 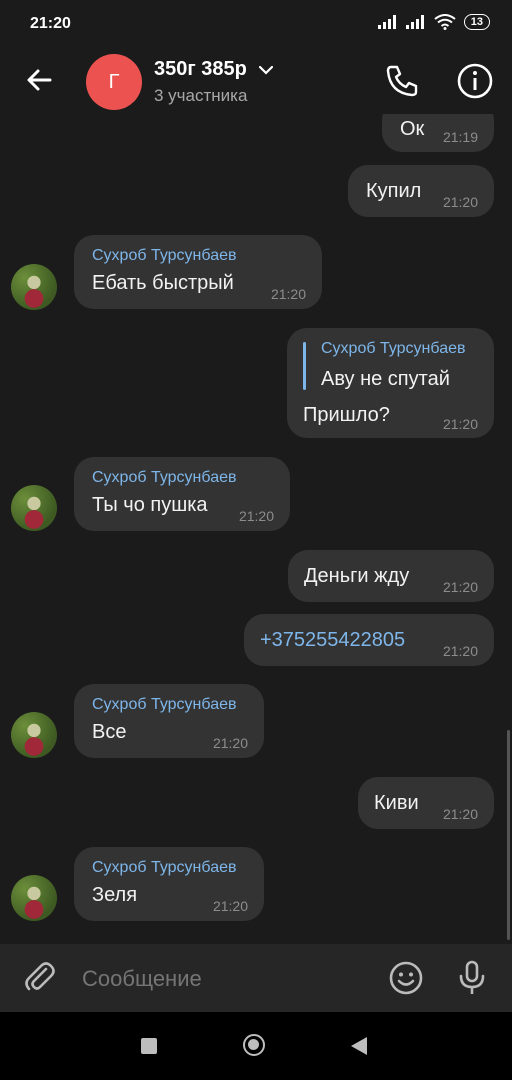 I want to click on back-arrow-icon, so click(x=40, y=80).